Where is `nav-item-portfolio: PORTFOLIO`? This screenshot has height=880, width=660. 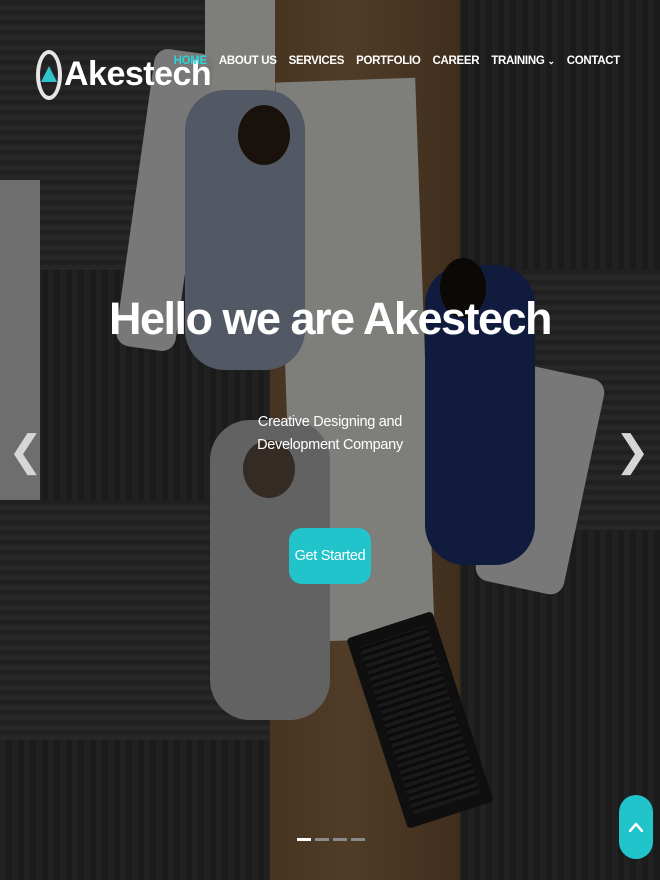 nav-item-portfolio: PORTFOLIO is located at coordinates (388, 61).